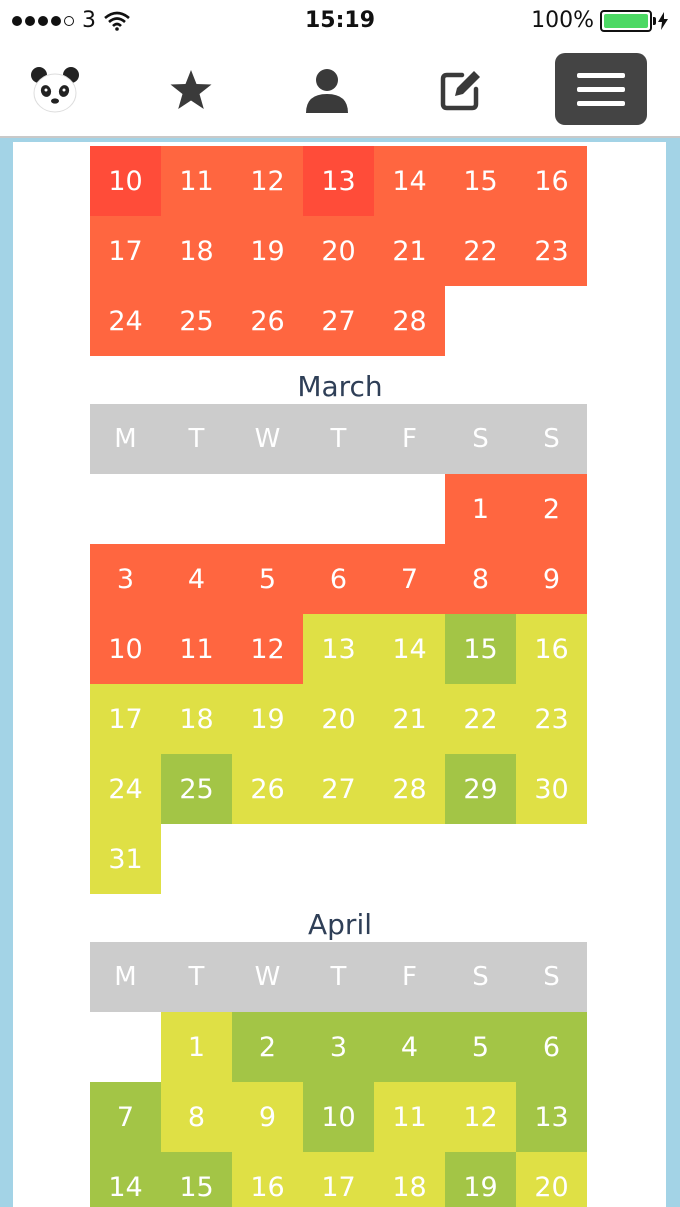  Describe the element at coordinates (461, 90) in the screenshot. I see `edit-icon` at that location.